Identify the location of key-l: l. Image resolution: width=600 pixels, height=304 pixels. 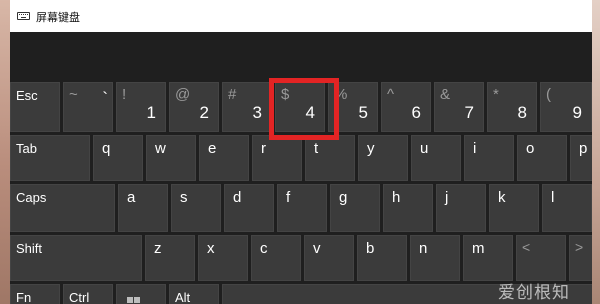
(567, 208).